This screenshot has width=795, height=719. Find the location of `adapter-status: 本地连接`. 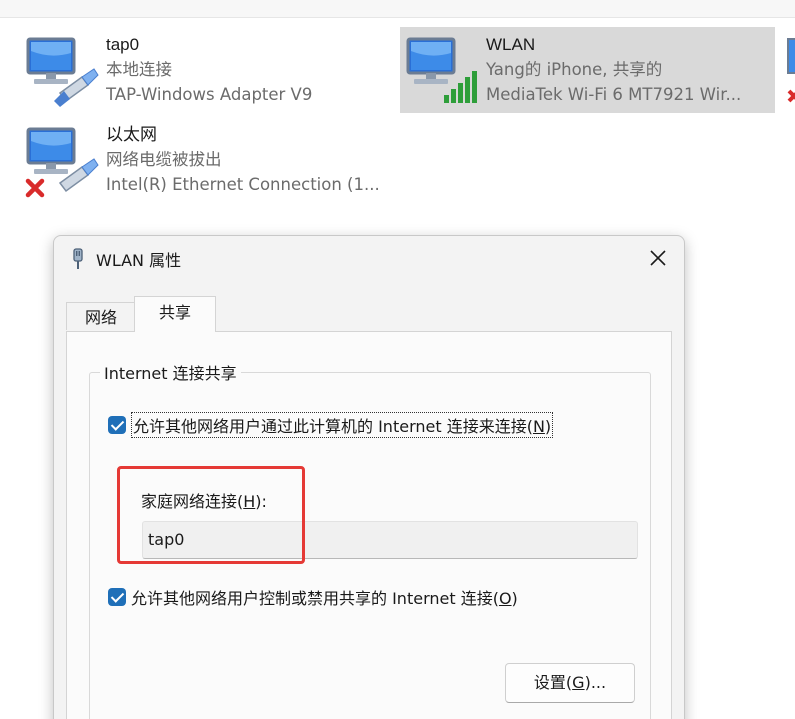

adapter-status: 本地连接 is located at coordinates (139, 69).